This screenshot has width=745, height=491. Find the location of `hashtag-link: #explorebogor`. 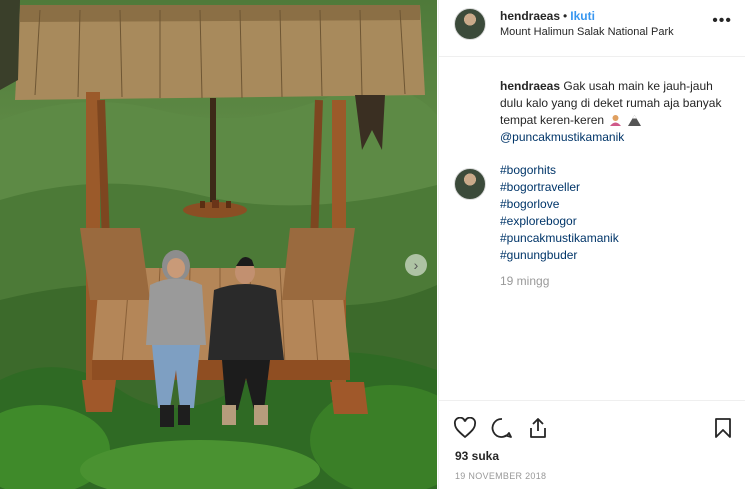

hashtag-link: #explorebogor is located at coordinates (559, 221).